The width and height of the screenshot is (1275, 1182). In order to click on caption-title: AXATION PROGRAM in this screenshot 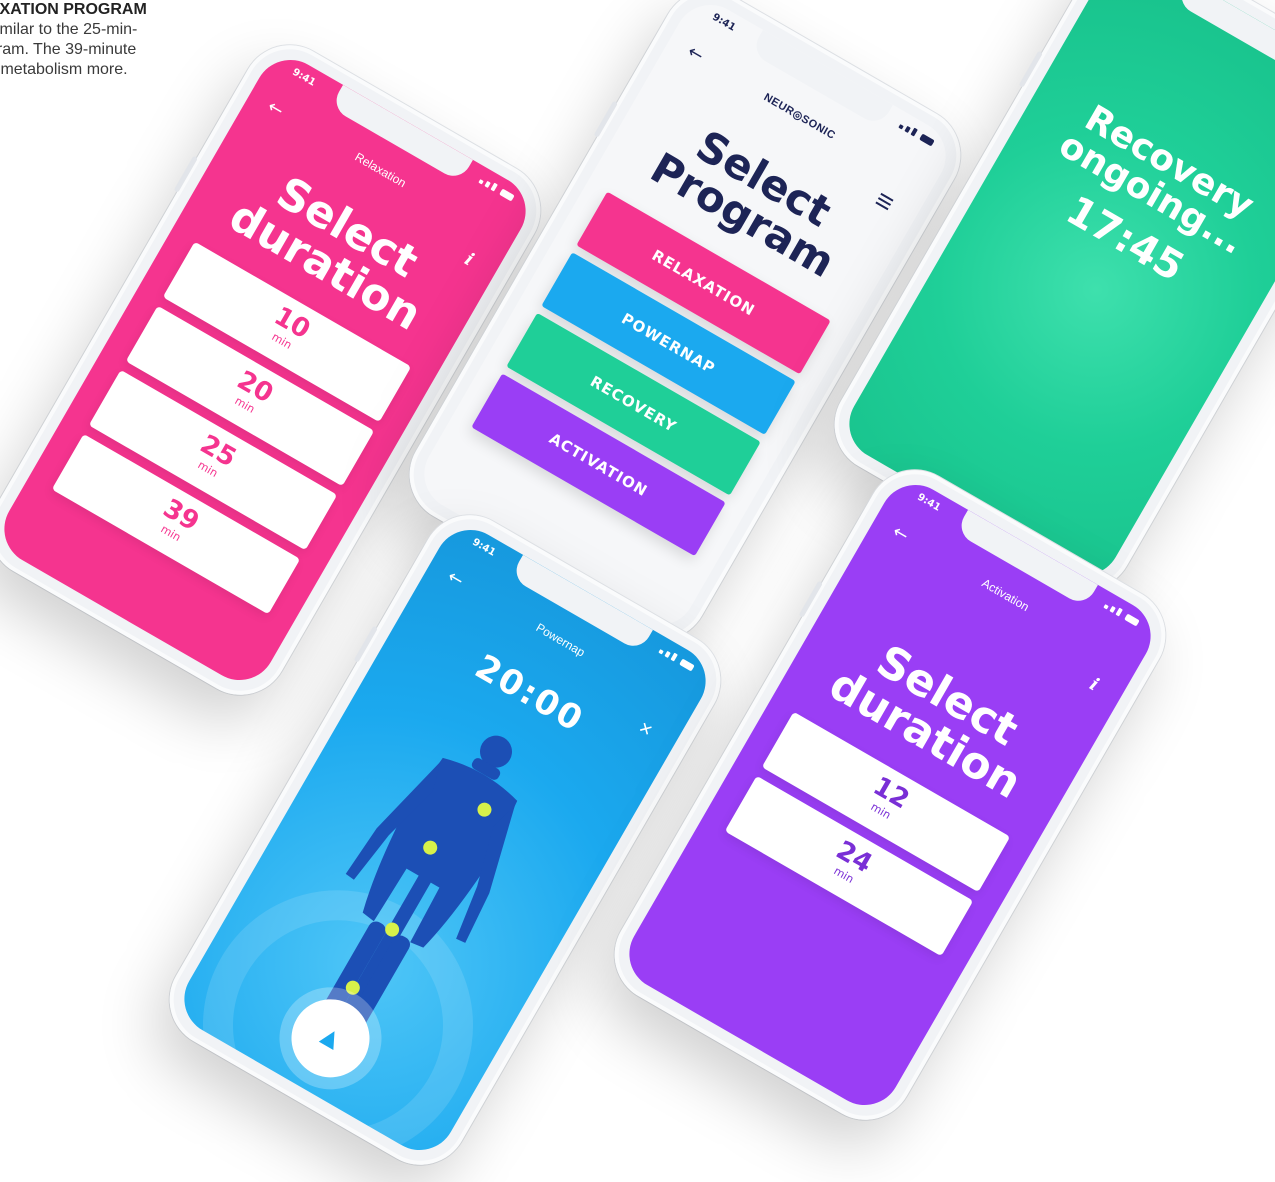, I will do `click(73, 9)`.